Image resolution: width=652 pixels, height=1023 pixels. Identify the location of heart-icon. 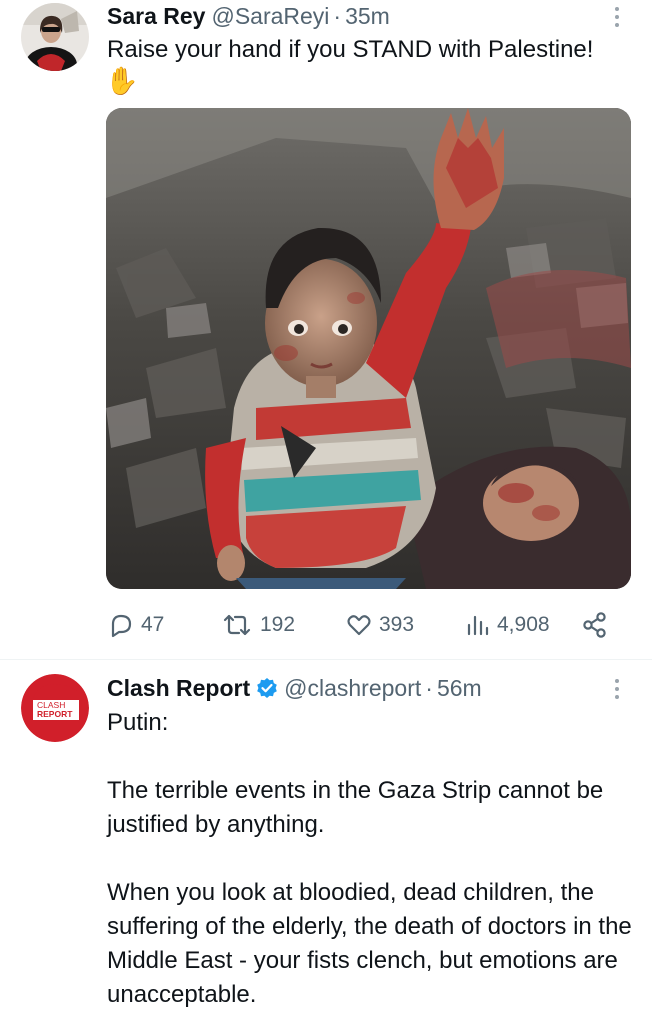
(359, 625).